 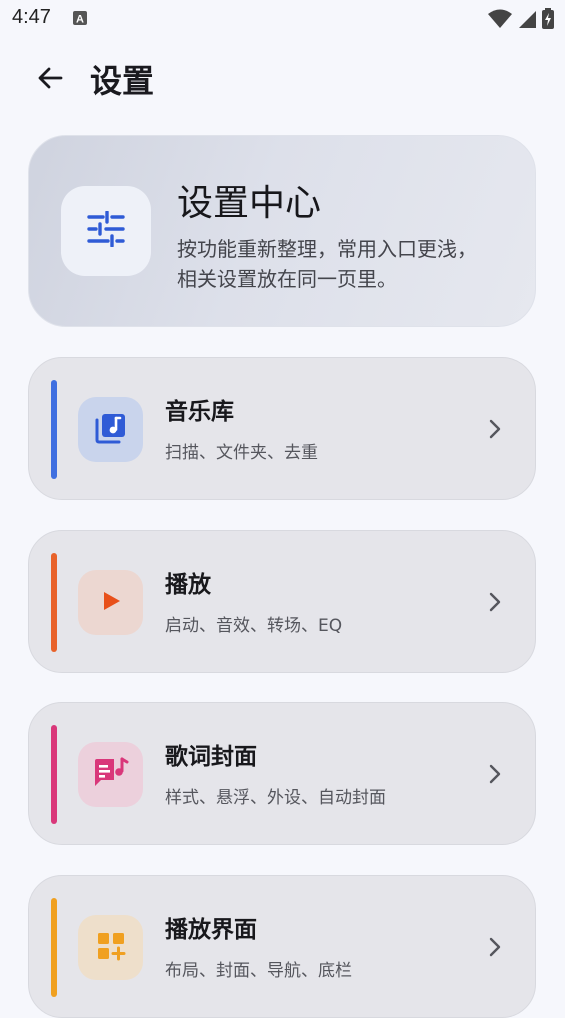 I want to click on category-subtitle: 启动、音效、转场、EQ, so click(x=254, y=626).